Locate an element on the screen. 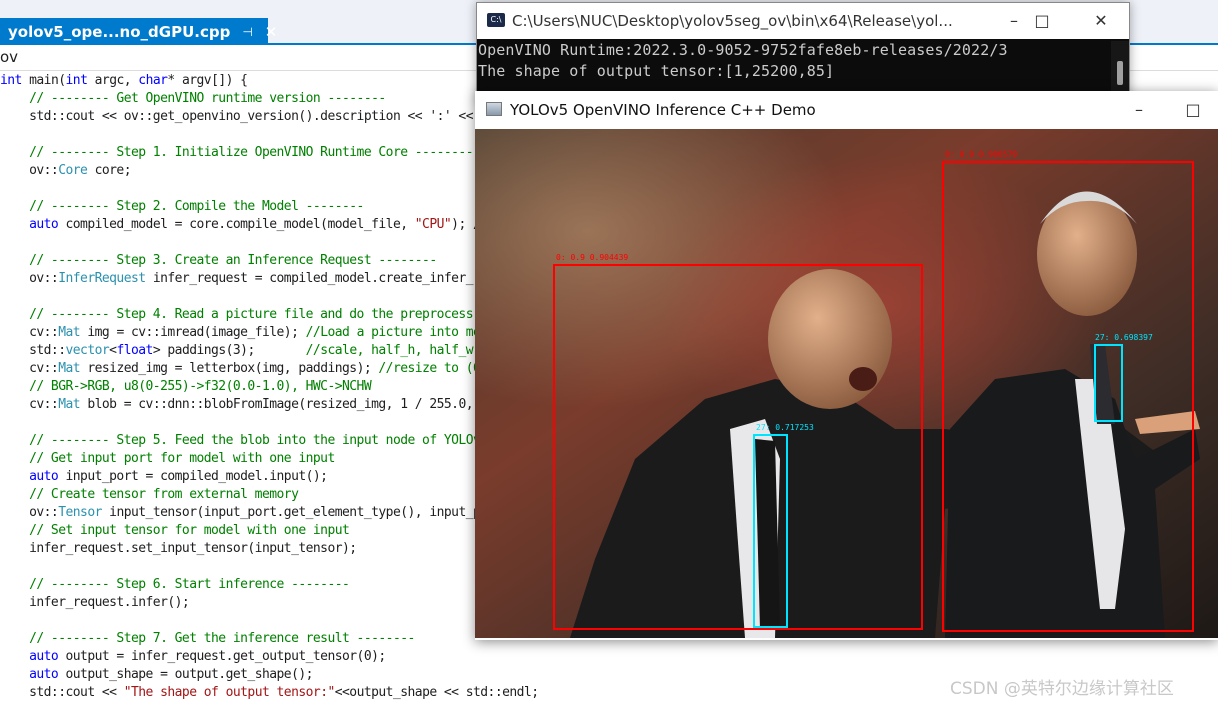  code-line: // Create tensor from external memory is located at coordinates (149, 495).